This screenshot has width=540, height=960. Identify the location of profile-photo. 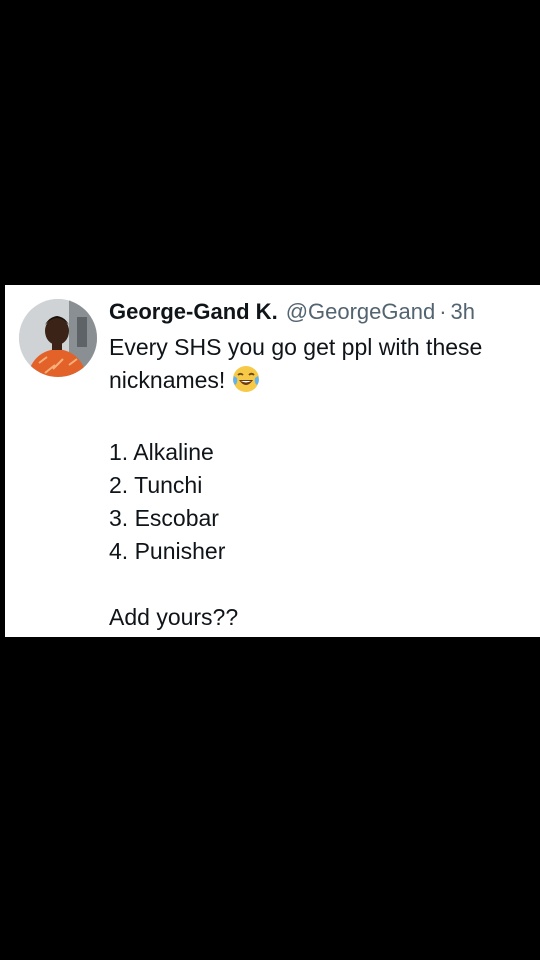
(58, 338).